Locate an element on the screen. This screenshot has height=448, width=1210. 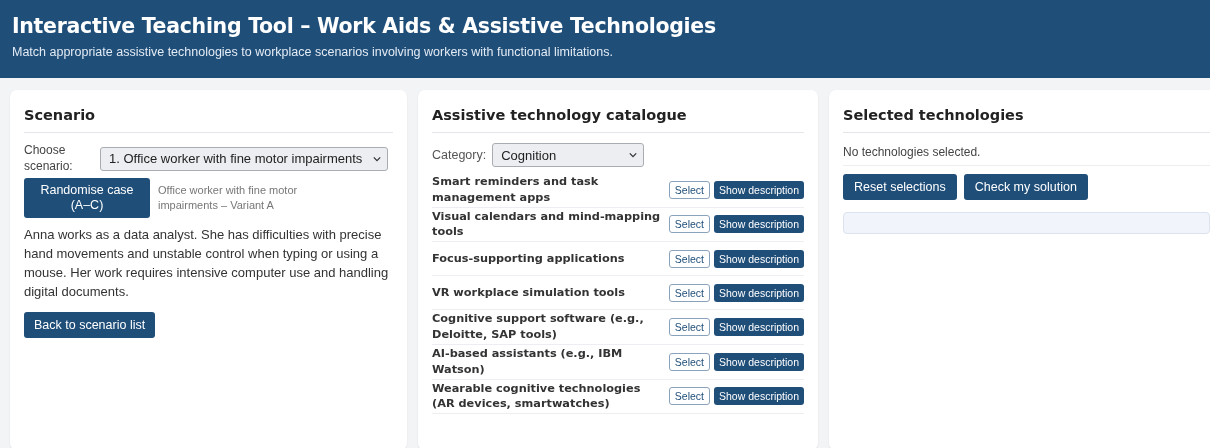
technology-name: Cognitive support software (e.g., Deloitte, SAP tools) is located at coordinates (538, 327).